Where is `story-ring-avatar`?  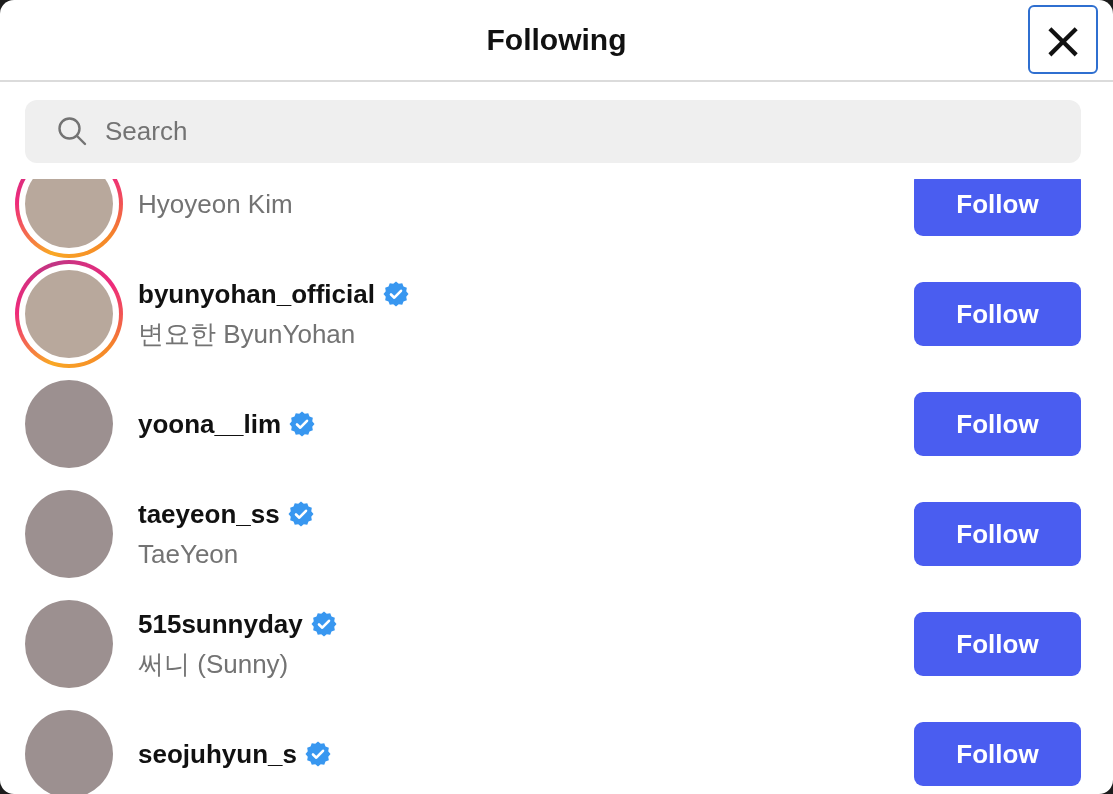 story-ring-avatar is located at coordinates (69, 218).